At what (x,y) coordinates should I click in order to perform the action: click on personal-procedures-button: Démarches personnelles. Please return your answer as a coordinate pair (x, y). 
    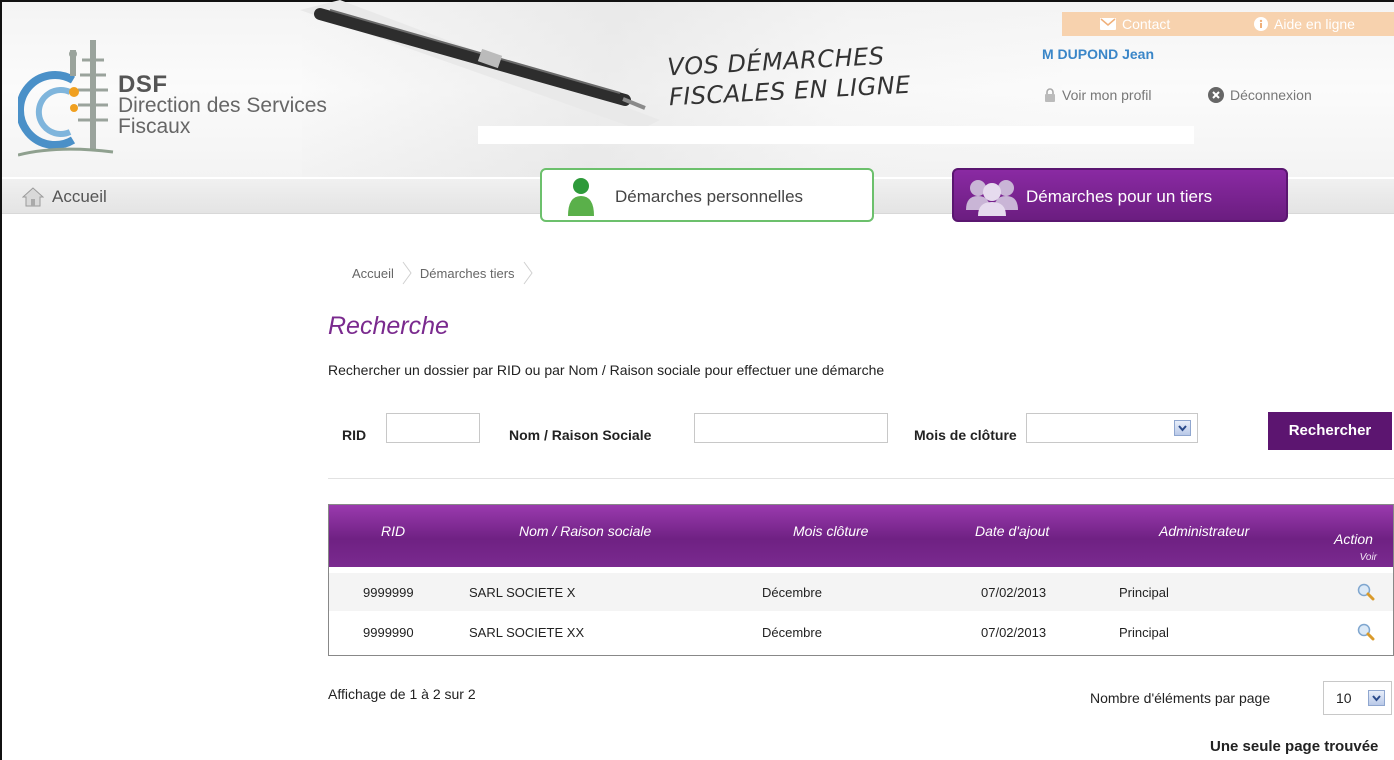
    Looking at the image, I should click on (707, 195).